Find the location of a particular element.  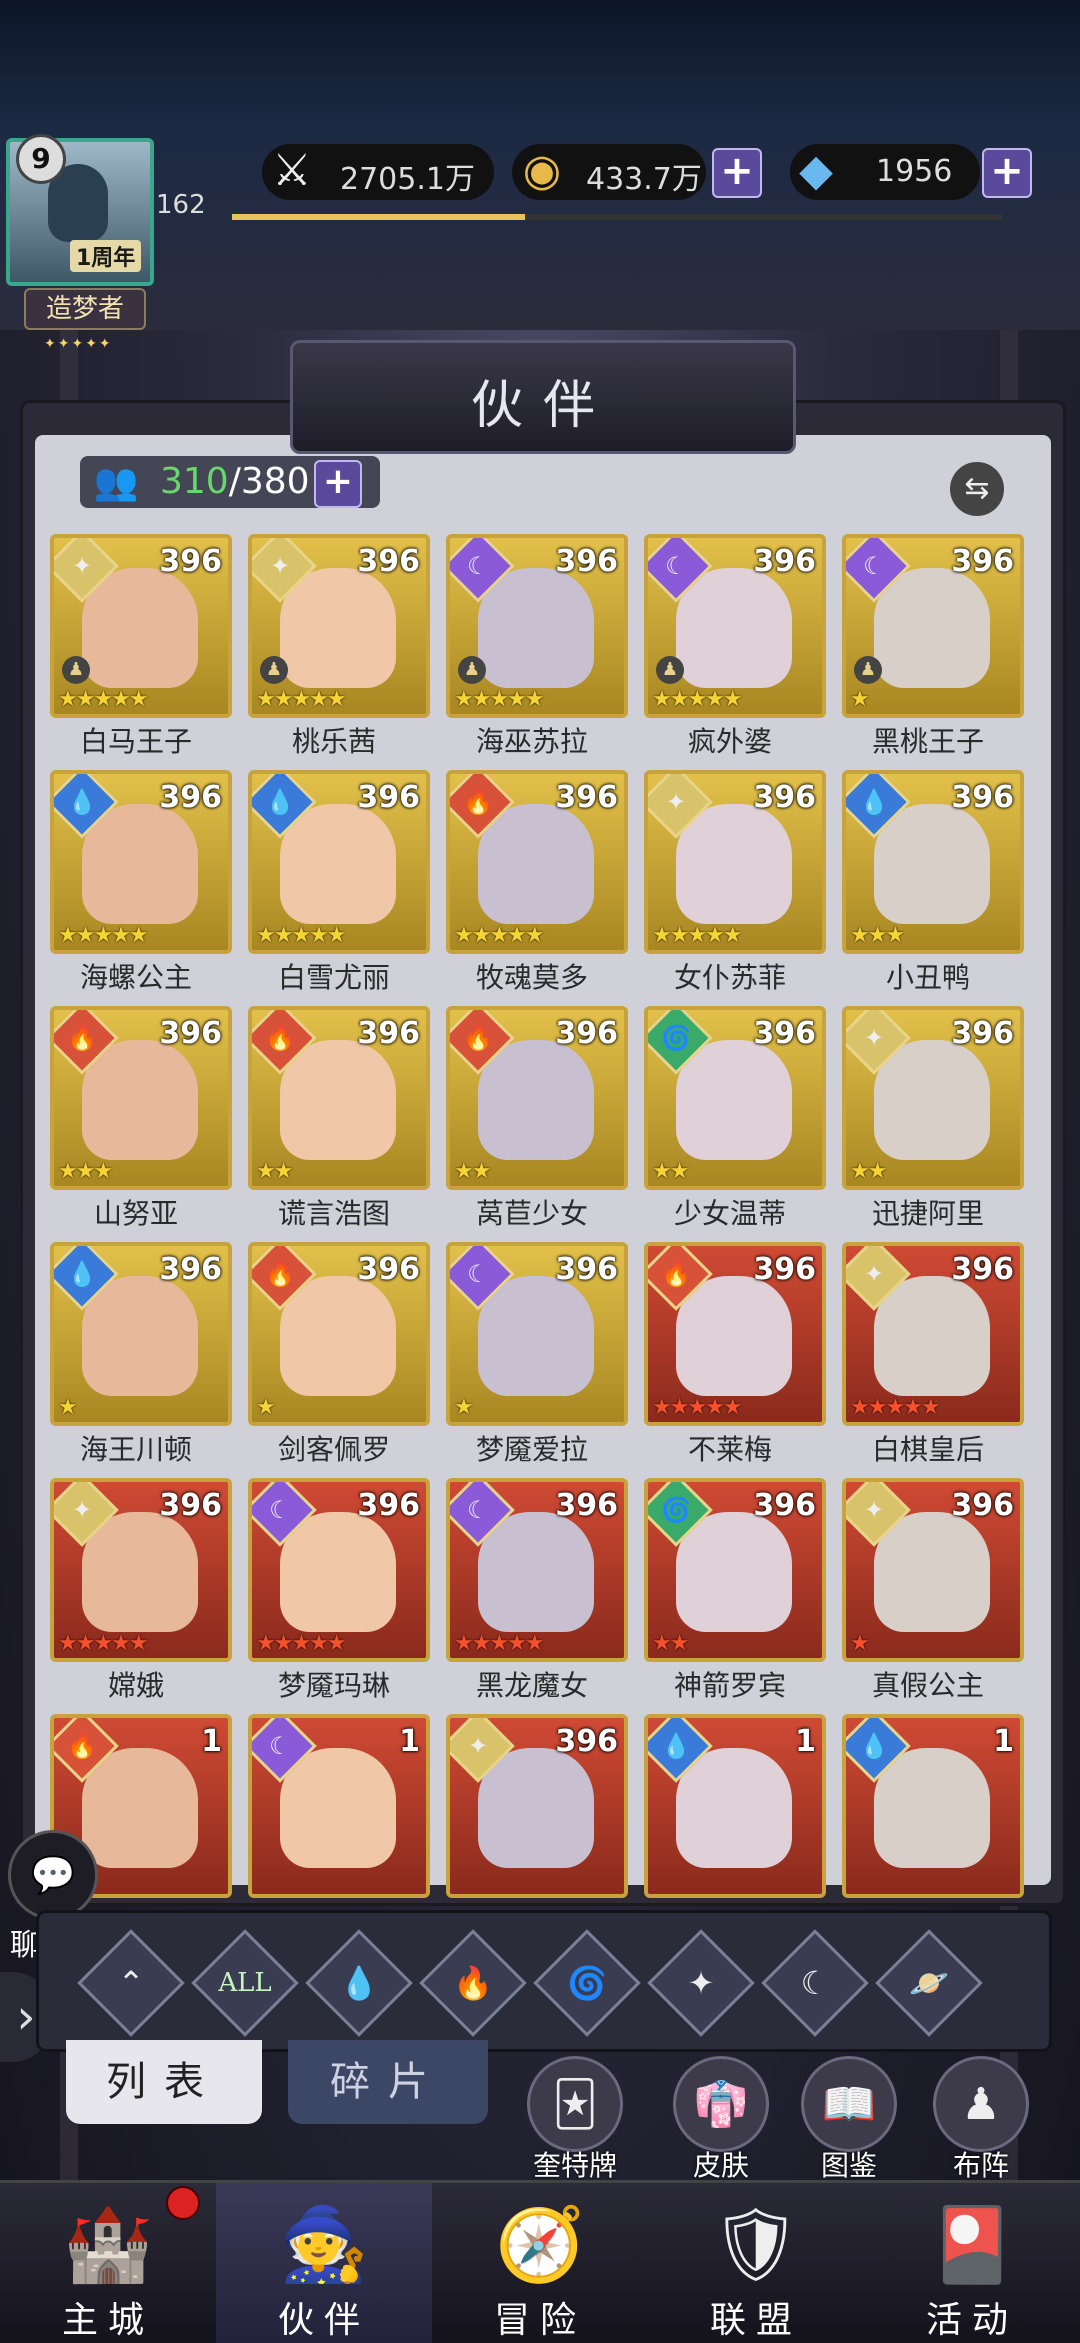

hero-name: 少女温蒂 is located at coordinates (729, 1213).